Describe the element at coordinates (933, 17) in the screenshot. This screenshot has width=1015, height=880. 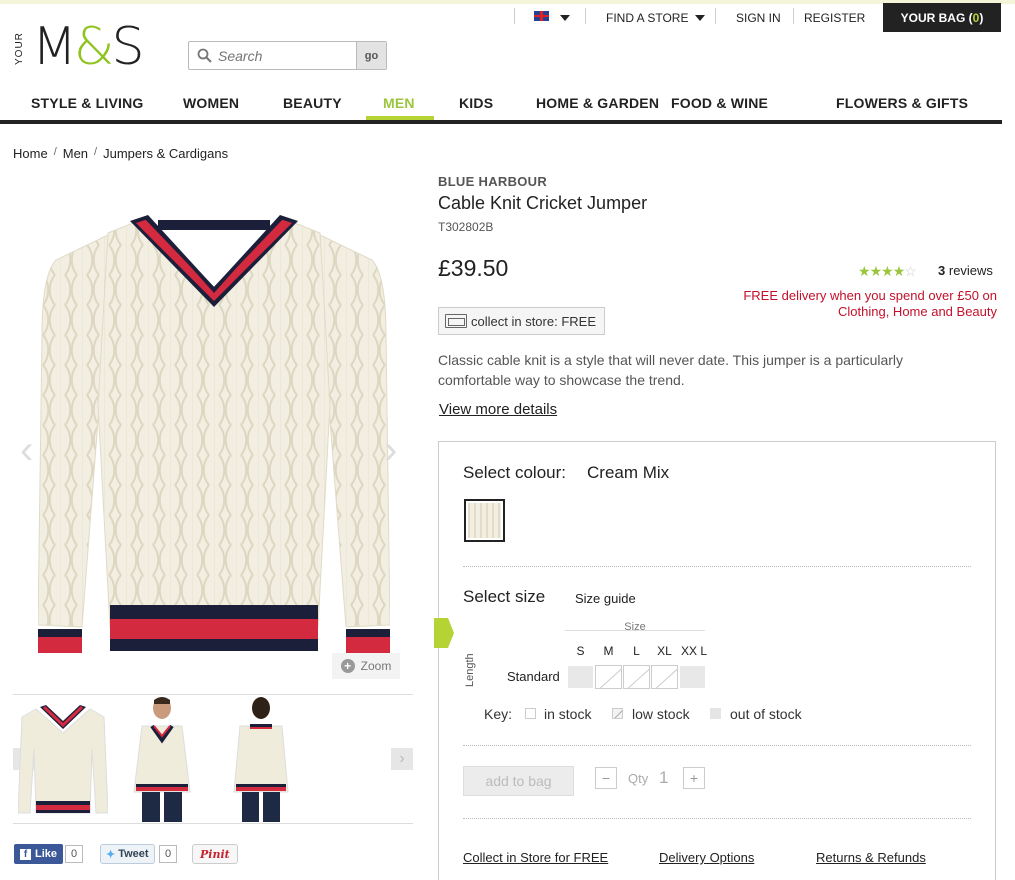
I see `bag-label: YOUR BAG` at that location.